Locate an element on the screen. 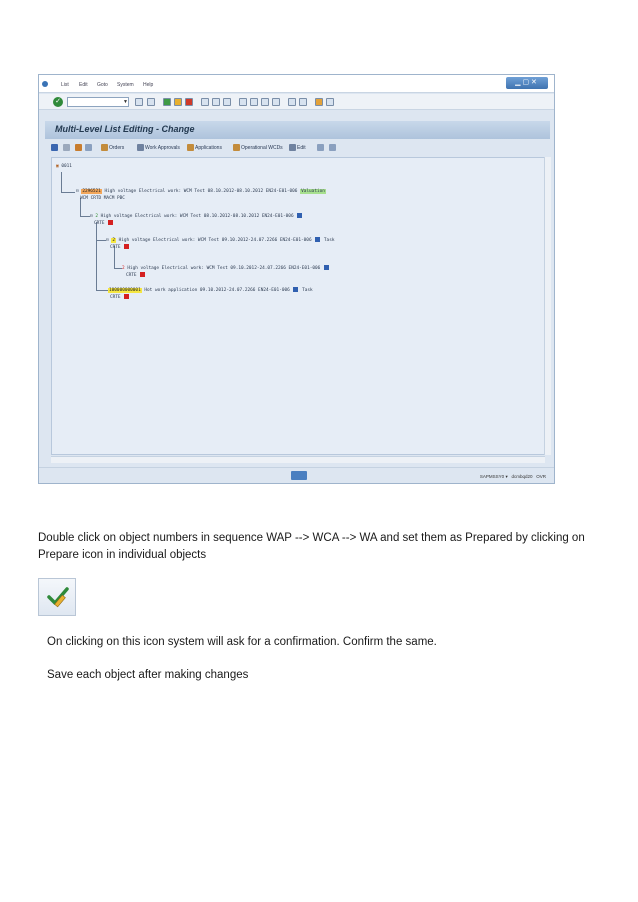 This screenshot has width=638, height=902. next-page-icon is located at coordinates (265, 102).